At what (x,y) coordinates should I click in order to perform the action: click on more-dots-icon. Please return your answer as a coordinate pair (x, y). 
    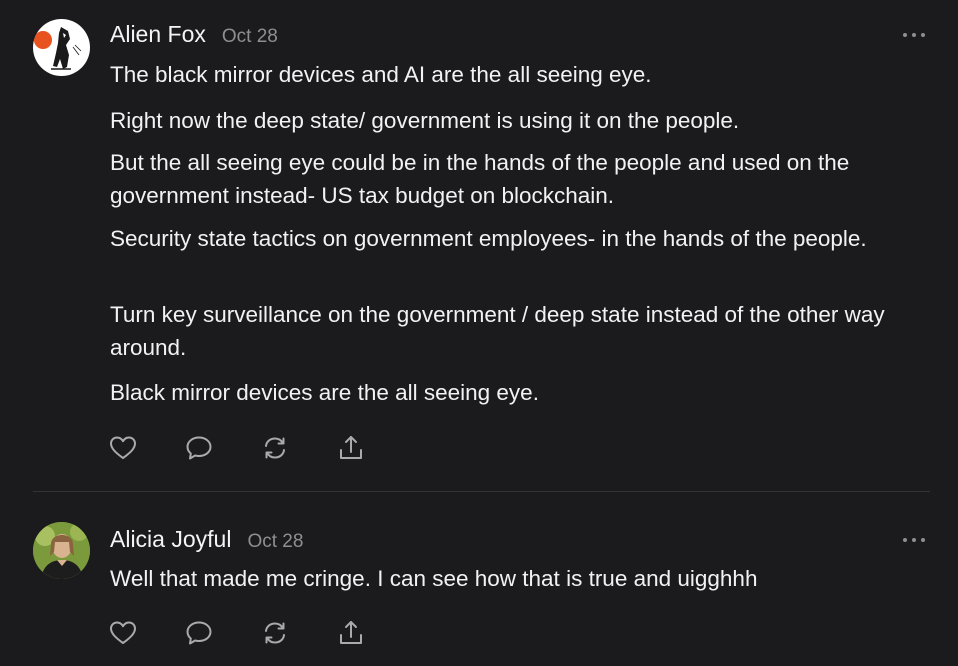
    Looking at the image, I should click on (905, 540).